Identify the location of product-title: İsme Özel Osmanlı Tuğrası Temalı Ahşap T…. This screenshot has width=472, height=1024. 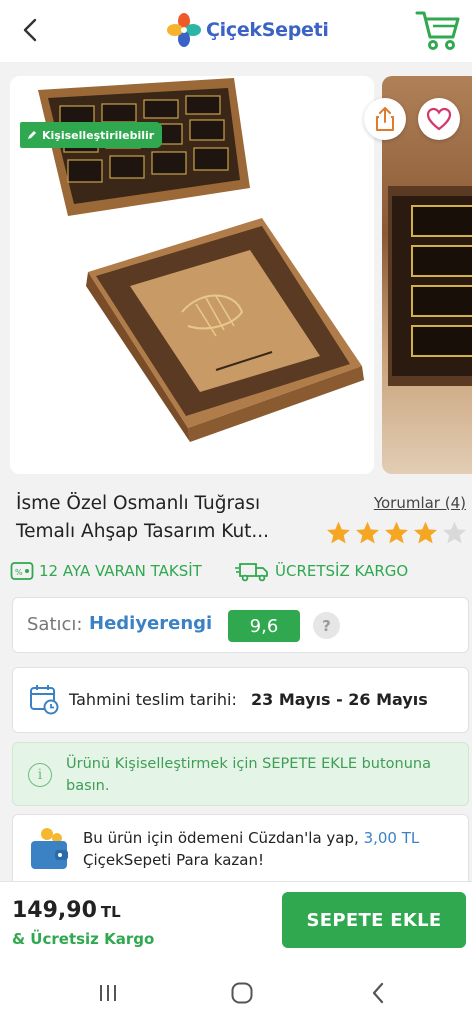
(143, 517).